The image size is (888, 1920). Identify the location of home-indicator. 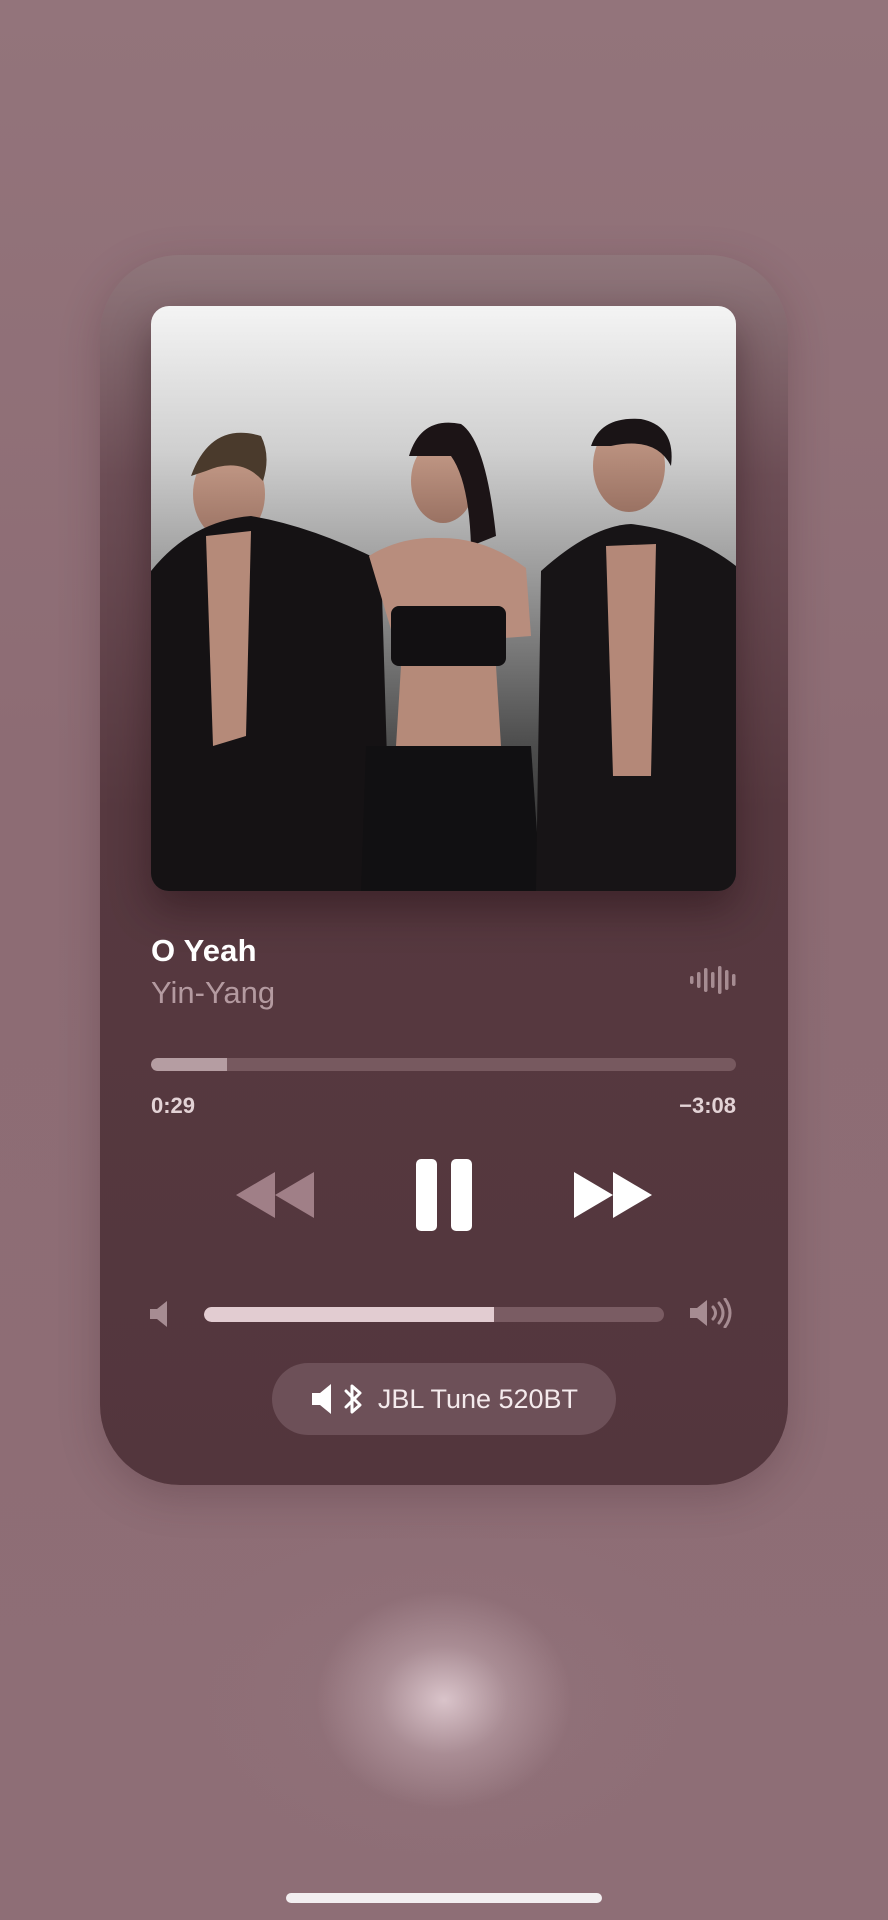
(444, 1898).